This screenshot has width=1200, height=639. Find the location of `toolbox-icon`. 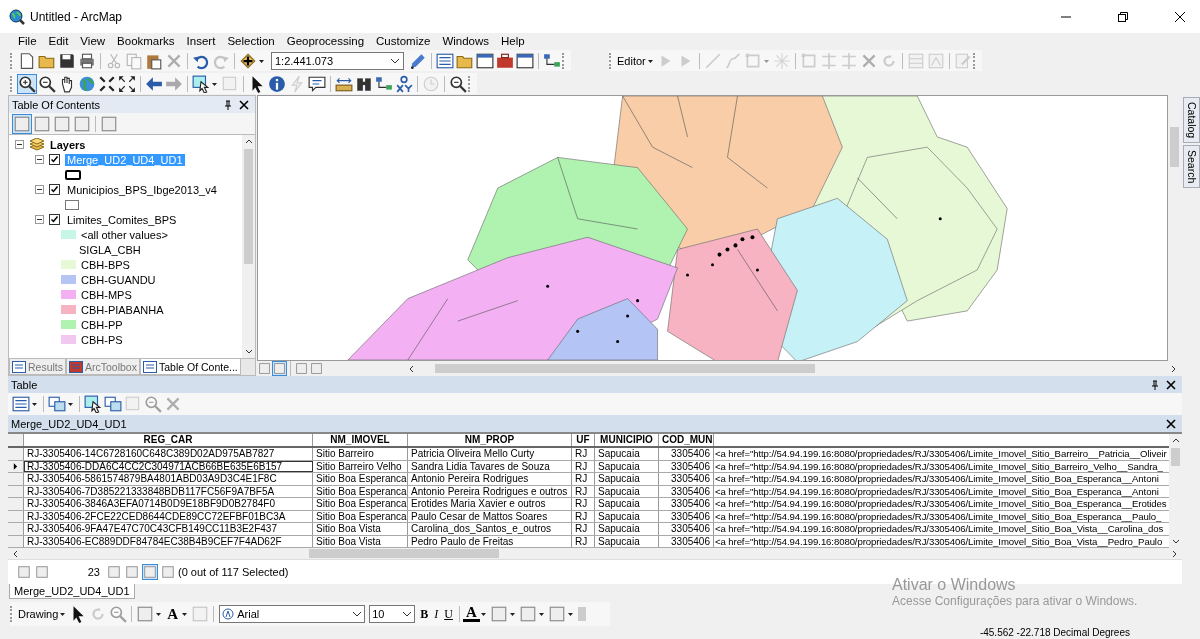

toolbox-icon is located at coordinates (505, 60).